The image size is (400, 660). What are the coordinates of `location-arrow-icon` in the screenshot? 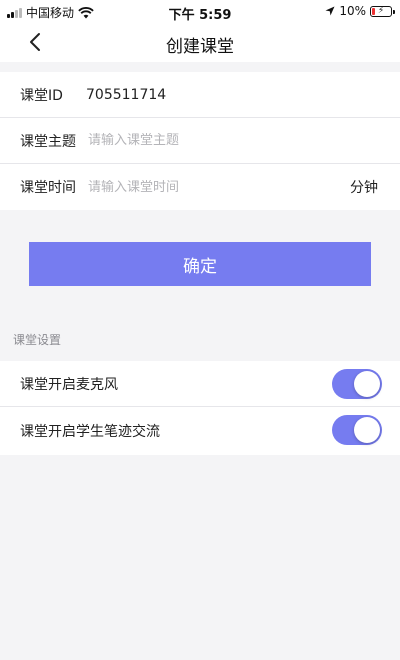 It's located at (330, 11).